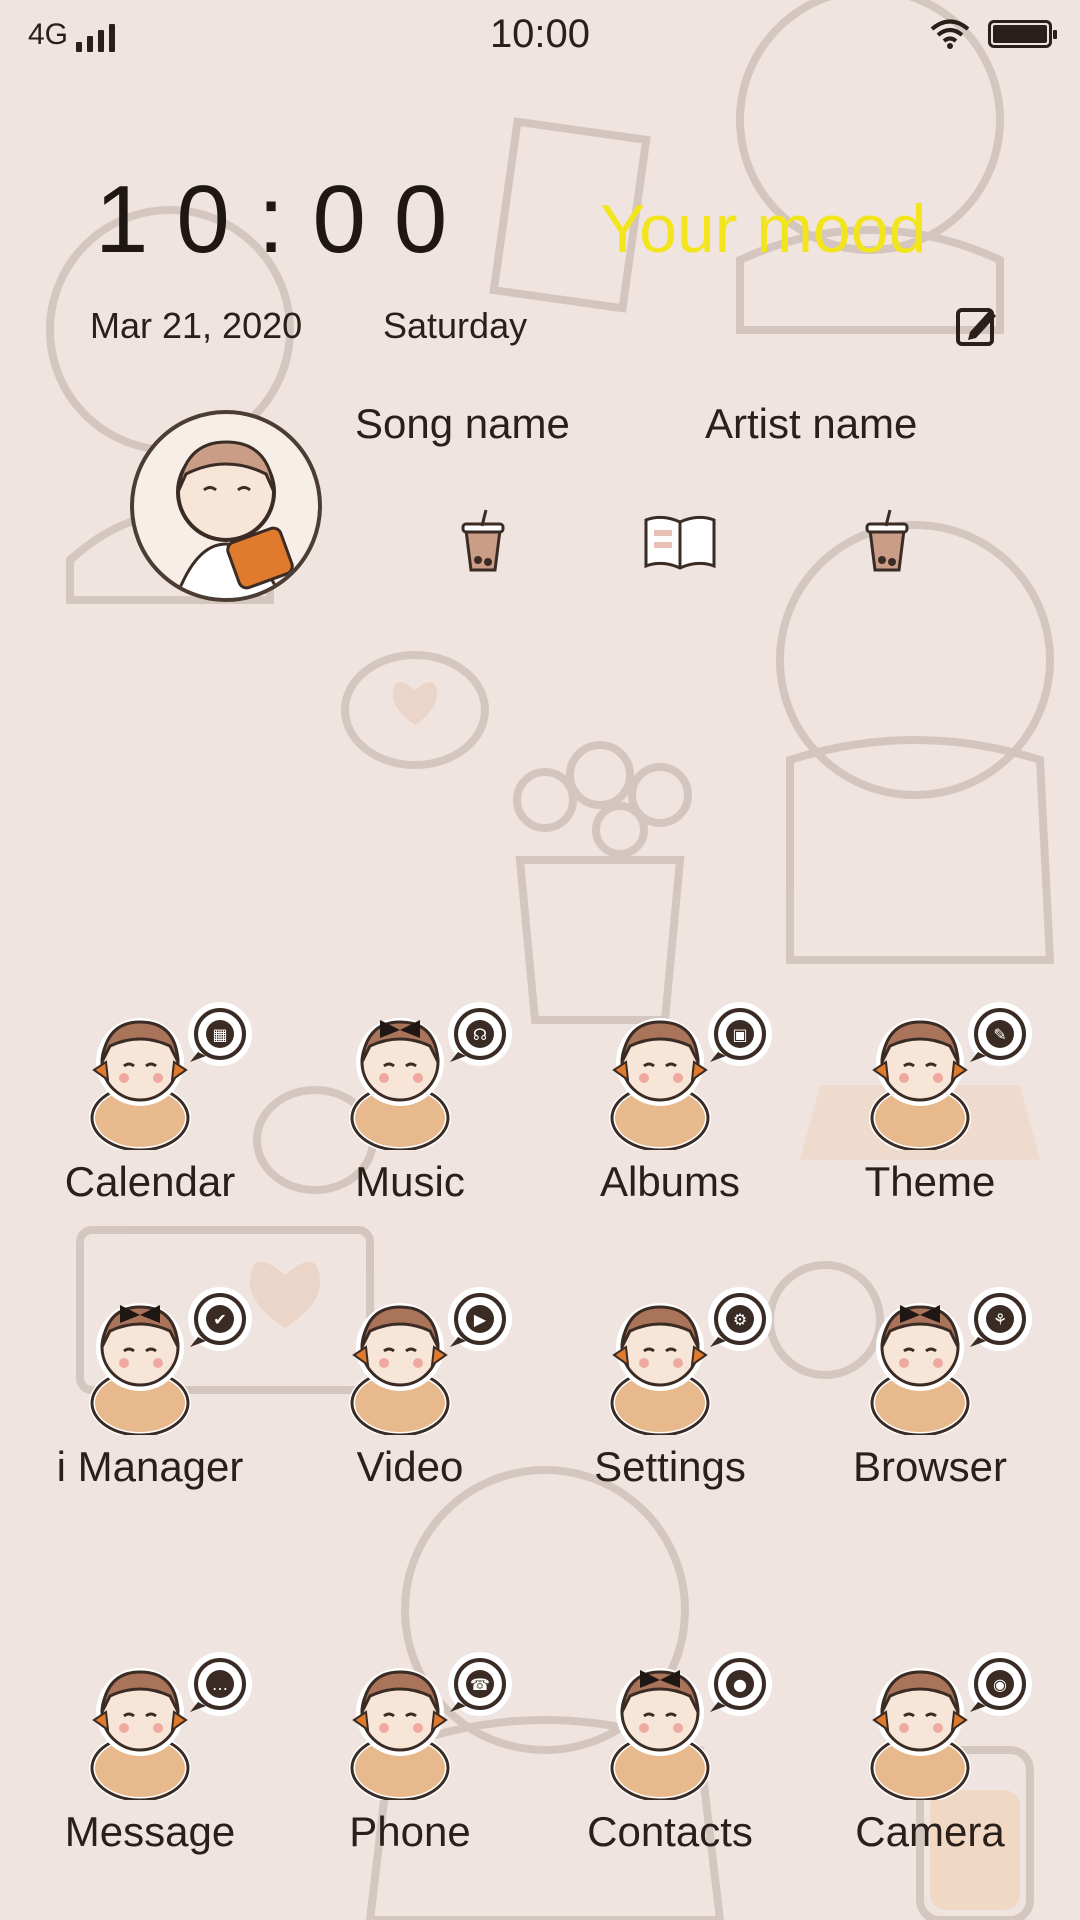  What do you see at coordinates (150, 1181) in the screenshot?
I see `app-label: Calendar` at bounding box center [150, 1181].